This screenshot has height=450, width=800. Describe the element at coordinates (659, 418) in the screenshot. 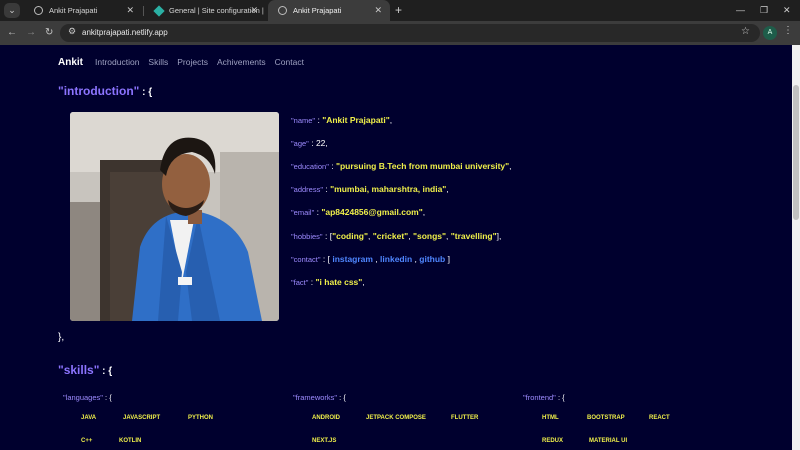

I see `skill-item: REACT` at that location.